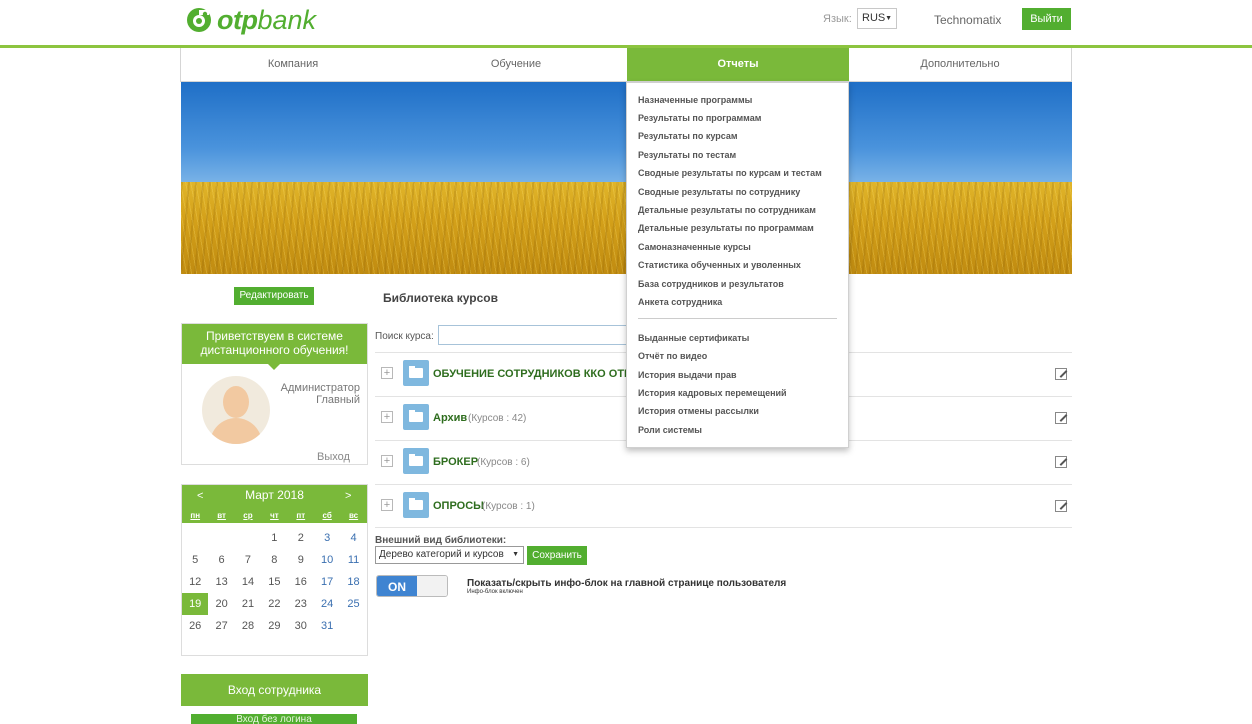  I want to click on nav-item-additional: Дополнительно, so click(960, 64).